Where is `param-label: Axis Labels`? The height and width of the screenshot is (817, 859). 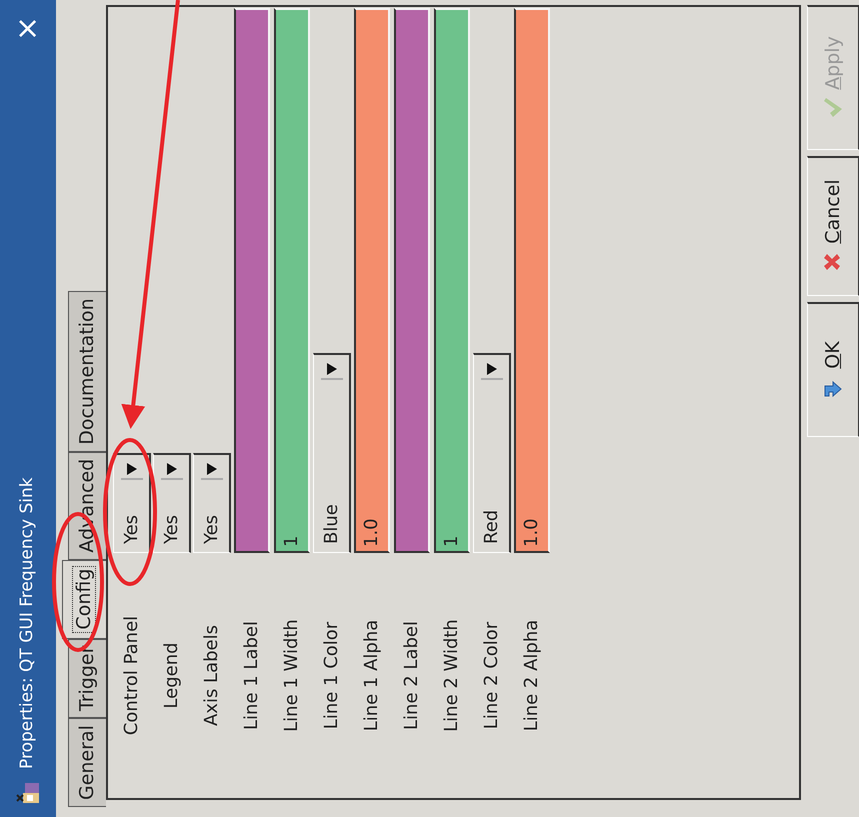 param-label: Axis Labels is located at coordinates (211, 676).